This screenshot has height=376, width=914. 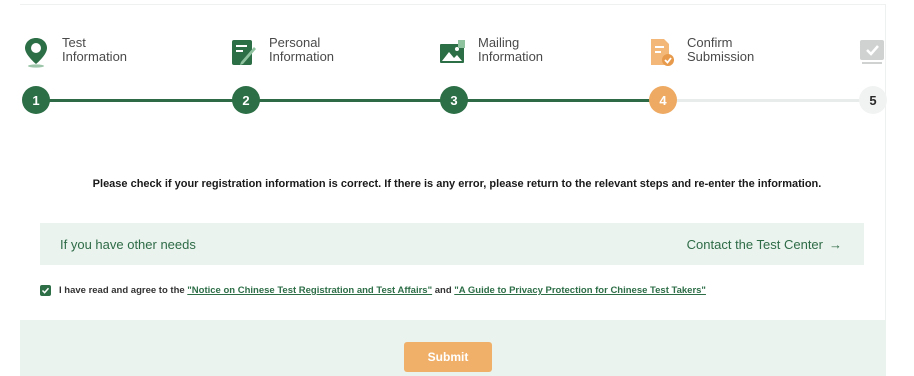 I want to click on step-2-label: Personal Information, so click(x=302, y=49).